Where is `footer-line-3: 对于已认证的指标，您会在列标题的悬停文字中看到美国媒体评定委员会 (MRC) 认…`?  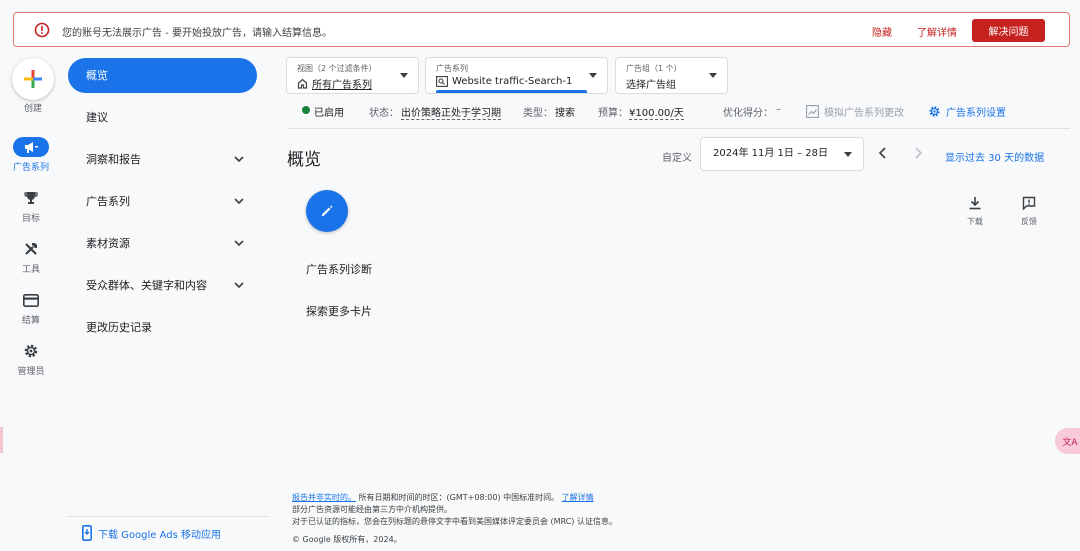 footer-line-3: 对于已认证的指标，您会在列标题的悬停文字中看到美国媒体评定委员会 (MRC) 认… is located at coordinates (454, 521).